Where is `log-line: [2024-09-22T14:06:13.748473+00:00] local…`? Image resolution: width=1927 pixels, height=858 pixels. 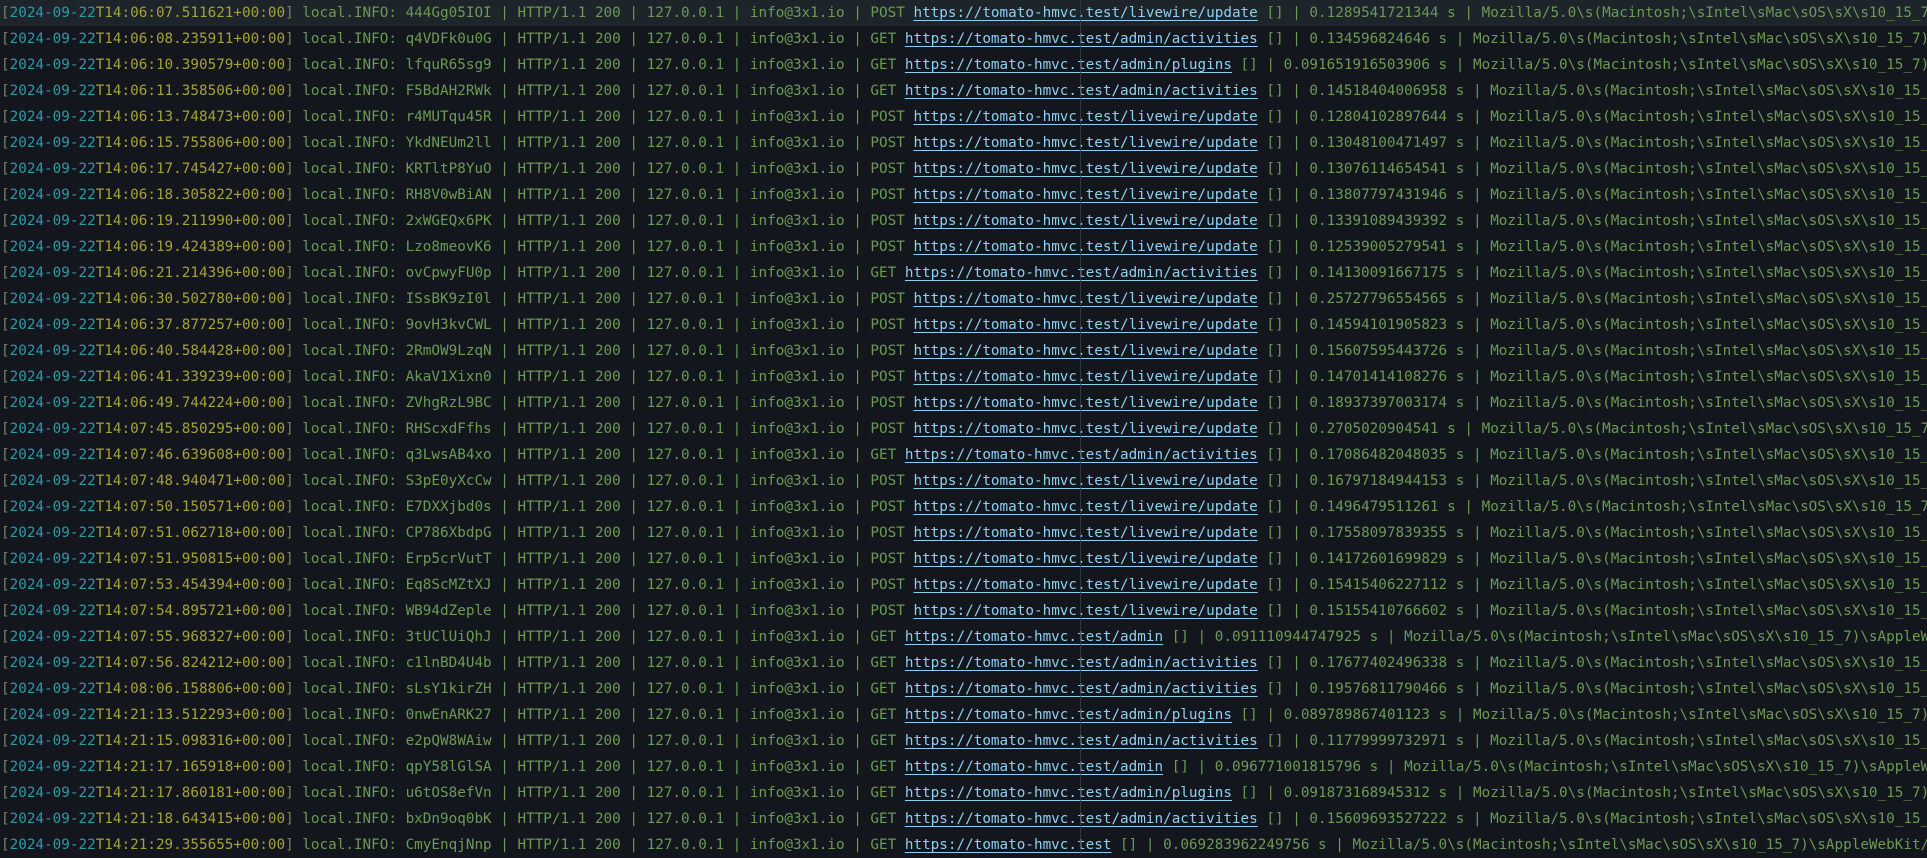 log-line: [2024-09-22T14:06:13.748473+00:00] local… is located at coordinates (963, 117).